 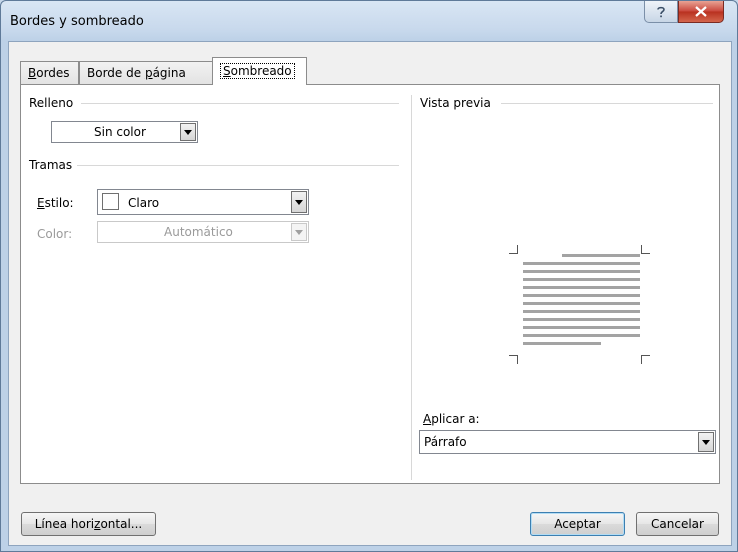 I want to click on color-dropdown: Automático, so click(x=203, y=232).